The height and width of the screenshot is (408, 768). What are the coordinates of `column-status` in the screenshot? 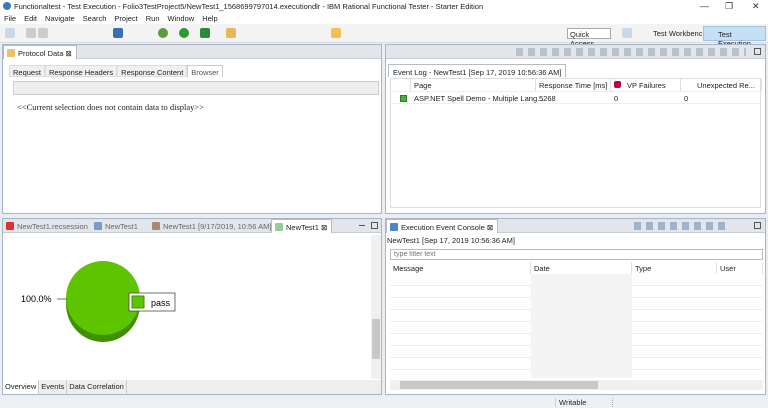 It's located at (401, 85).